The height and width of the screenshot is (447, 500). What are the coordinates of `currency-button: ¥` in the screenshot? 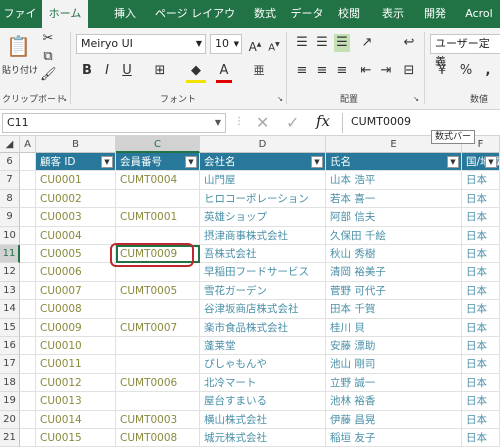 It's located at (442, 71).